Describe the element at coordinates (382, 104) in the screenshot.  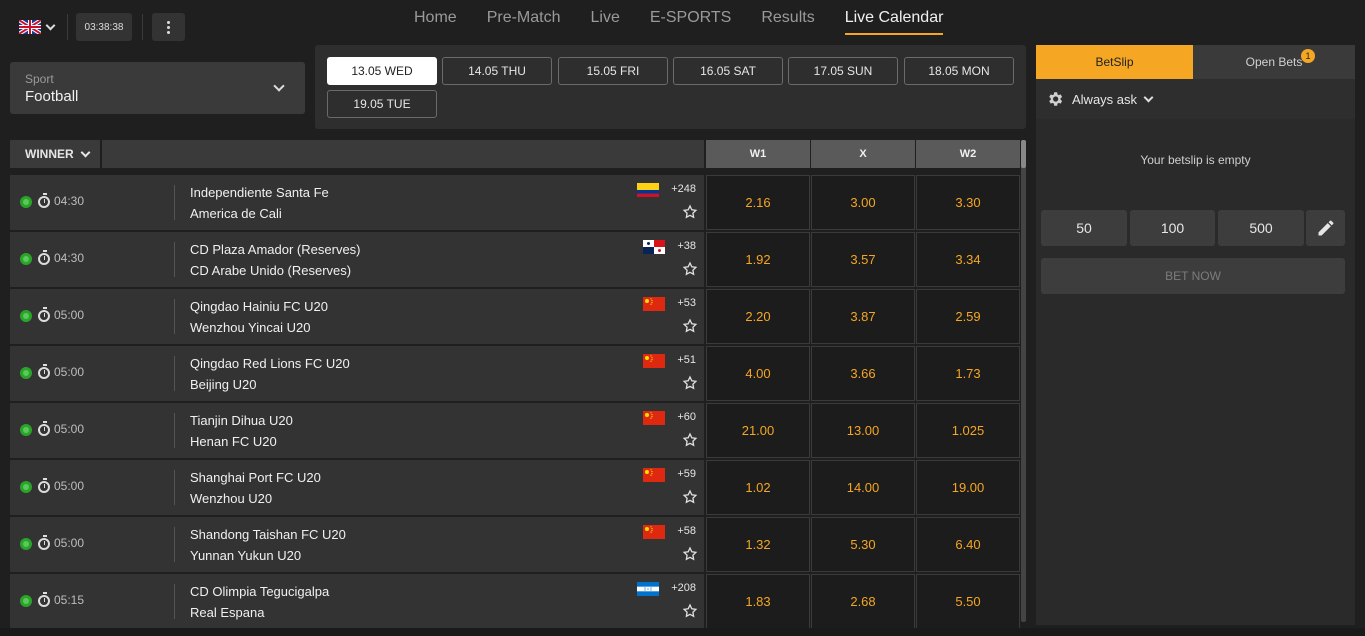
I see `date-button: 19.05 TUE` at that location.